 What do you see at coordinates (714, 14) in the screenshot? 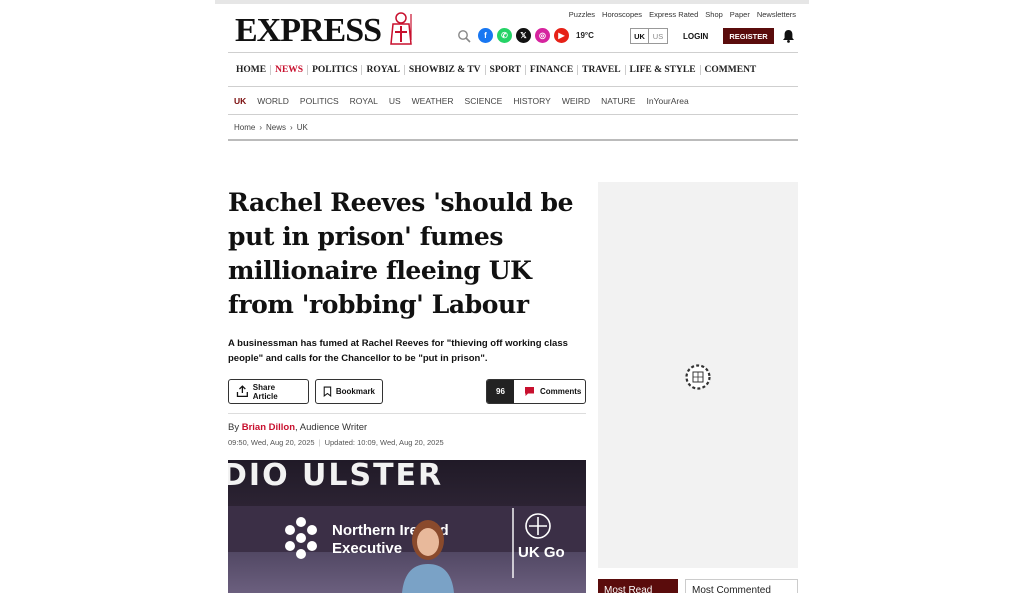
I see `toplink-shop: Shop` at bounding box center [714, 14].